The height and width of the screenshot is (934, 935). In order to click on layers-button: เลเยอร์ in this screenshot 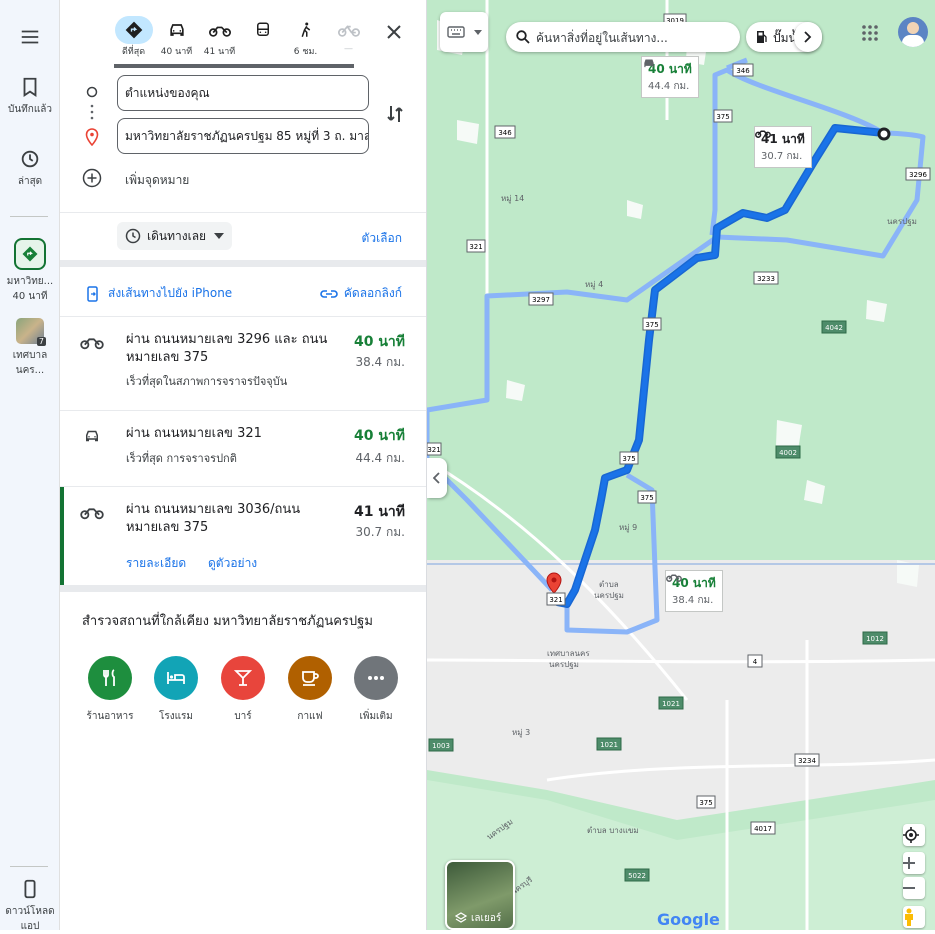, I will do `click(480, 895)`.